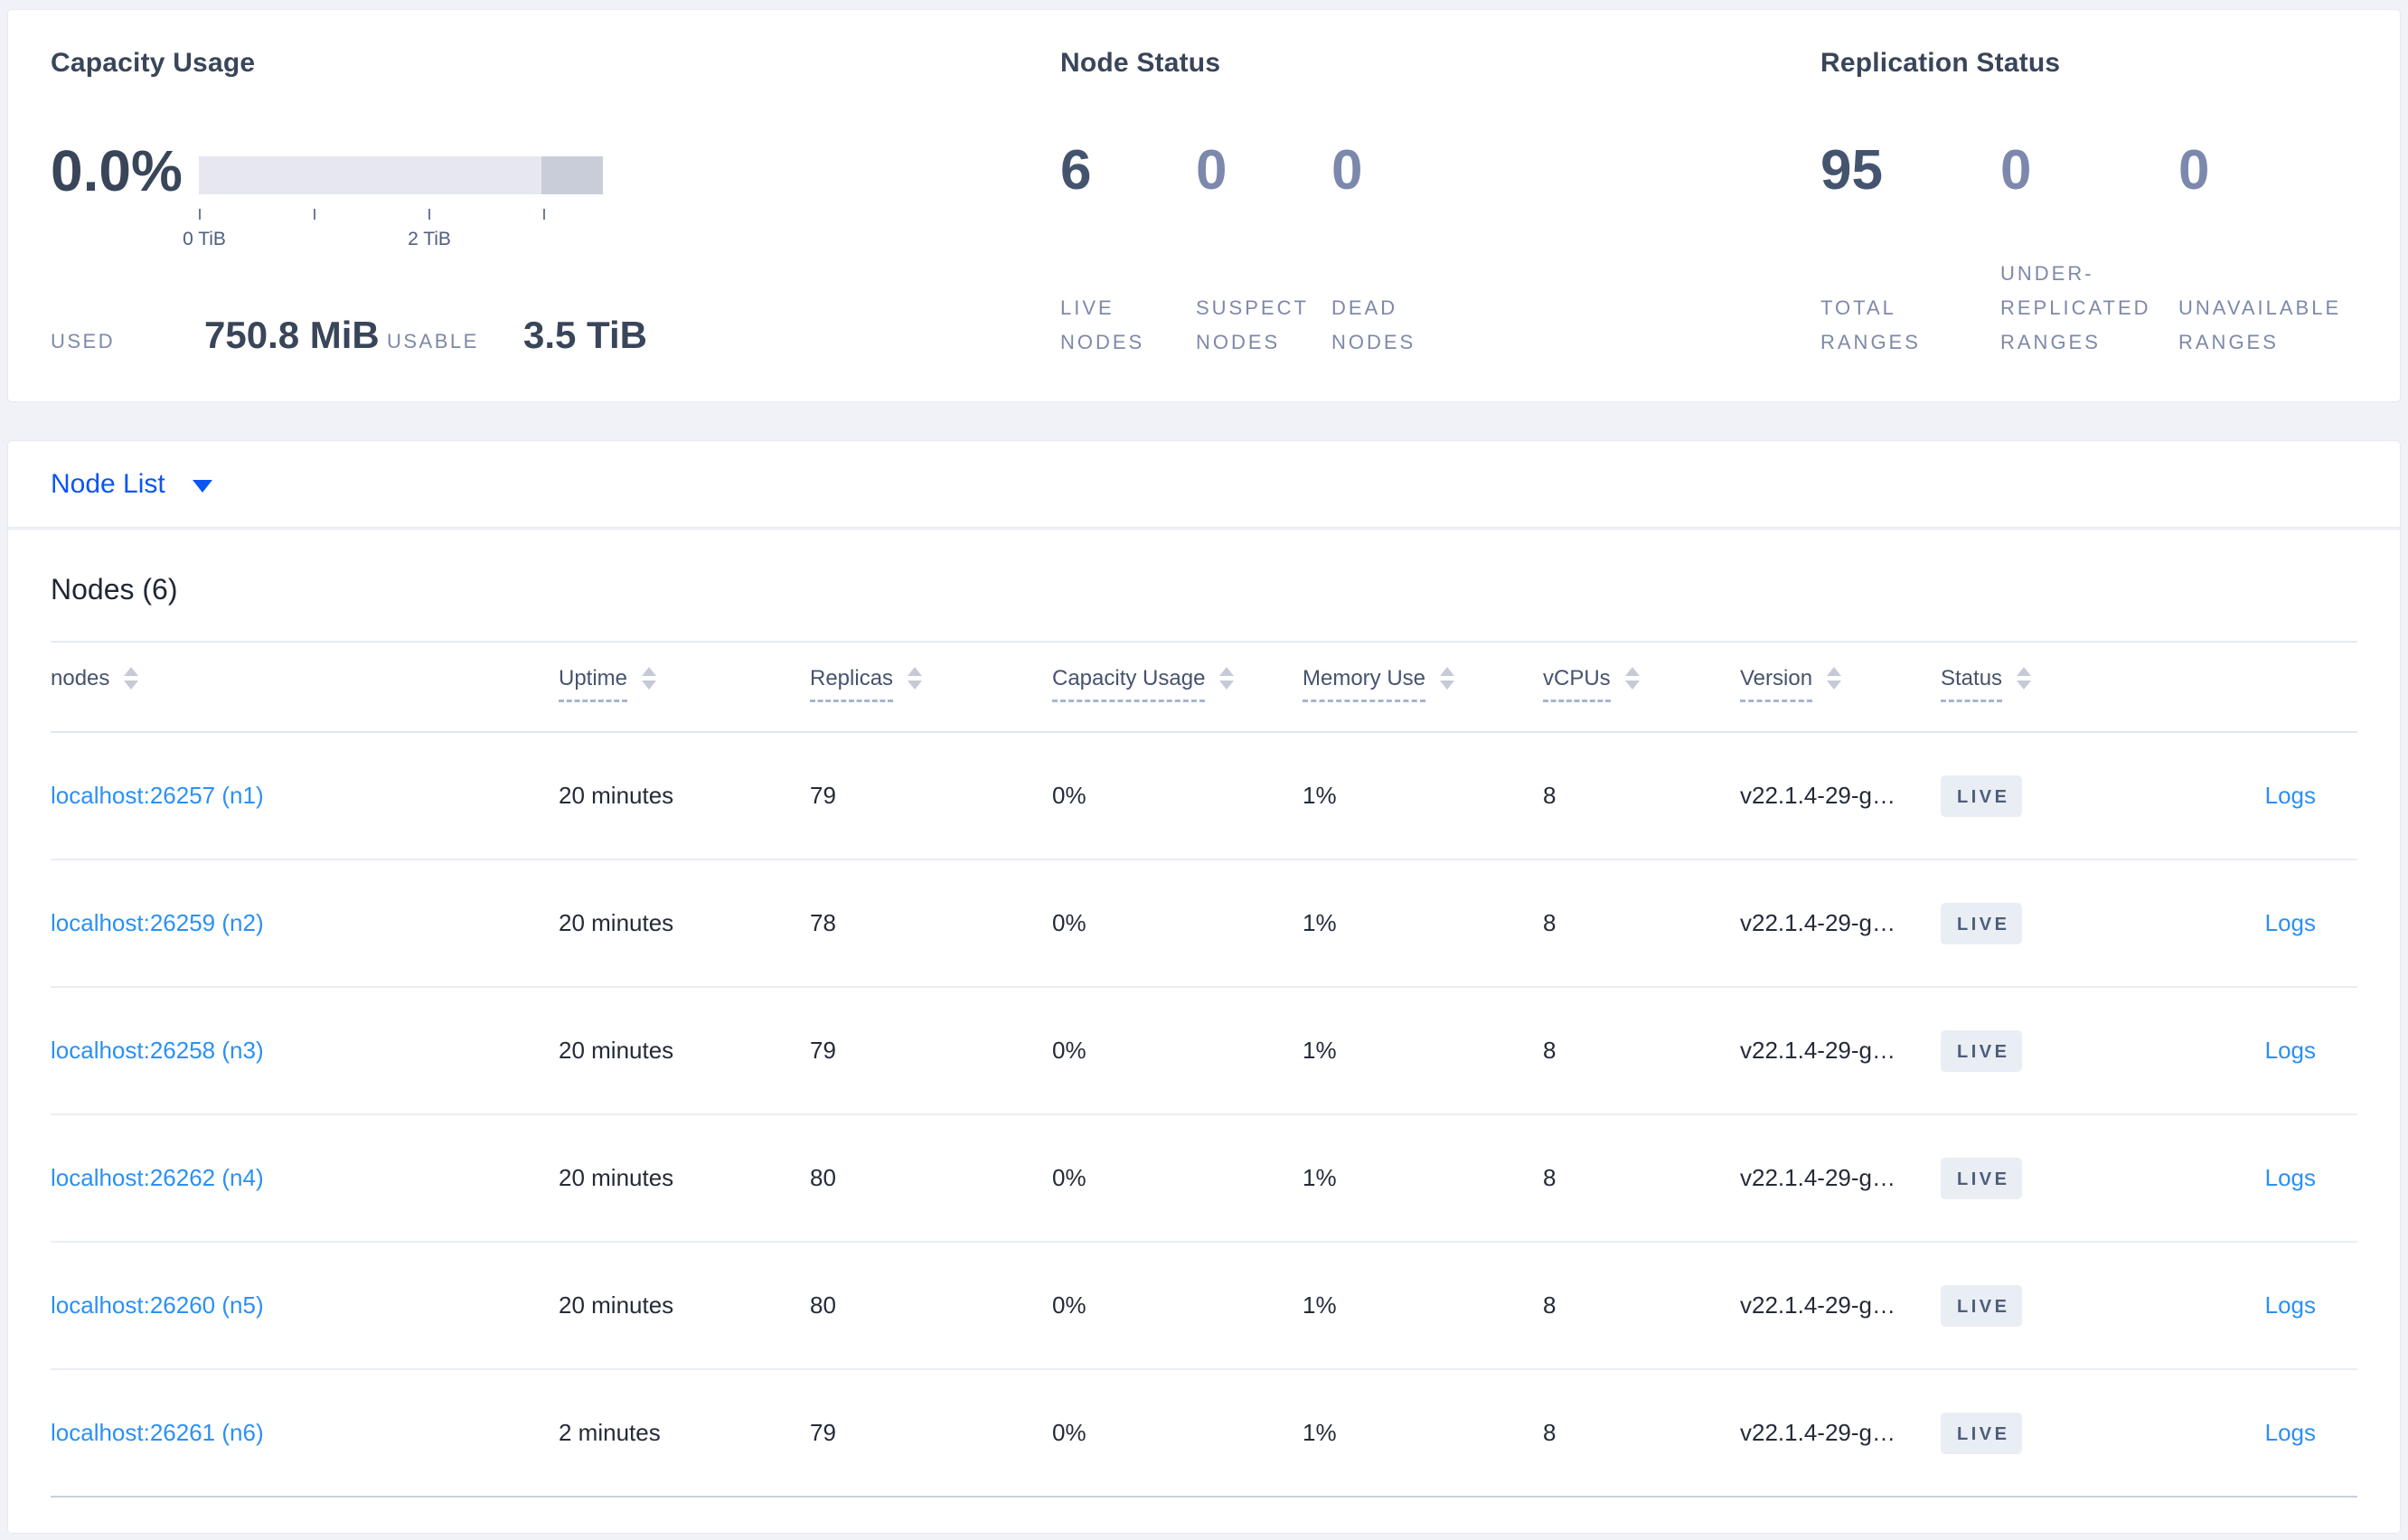 This screenshot has width=2408, height=1540. Describe the element at coordinates (1252, 324) in the screenshot. I see `suspect-nodes-label: SUSPECT NODES` at that location.